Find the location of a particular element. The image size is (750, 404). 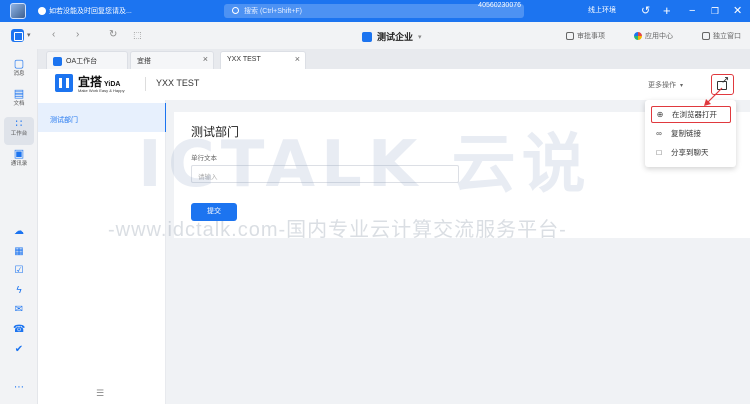

message-icon: ▢ is located at coordinates (19, 64).